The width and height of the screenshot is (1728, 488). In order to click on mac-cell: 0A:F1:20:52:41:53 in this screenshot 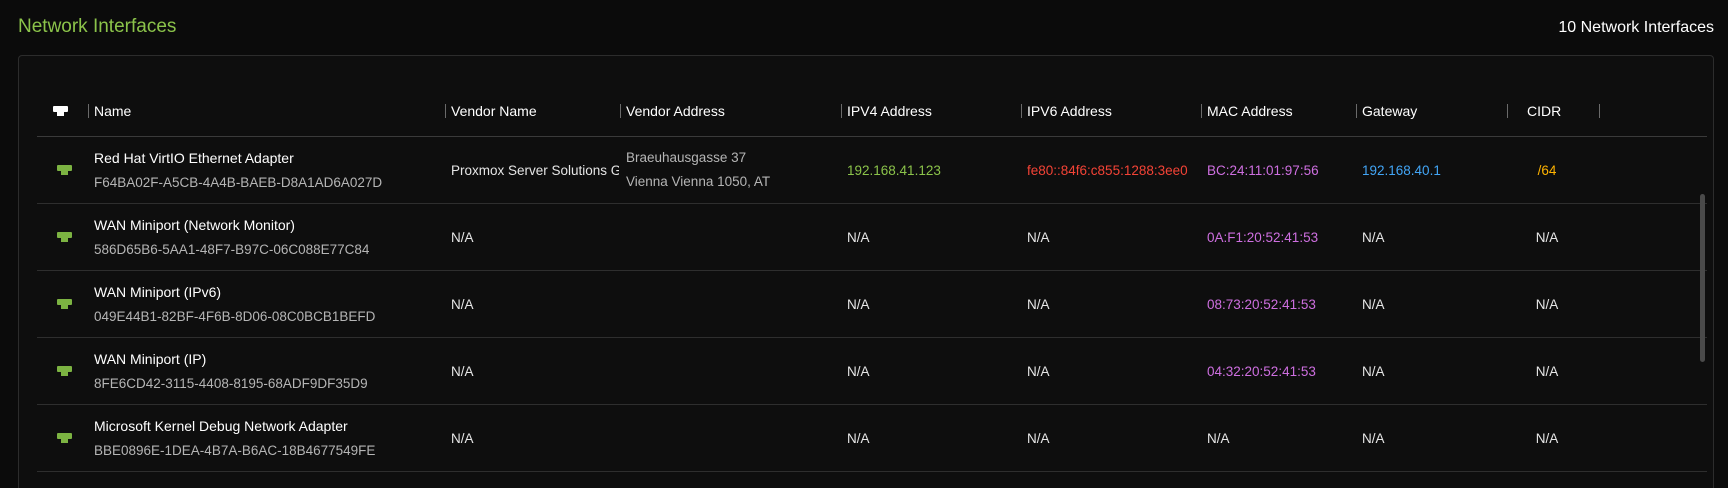, I will do `click(1263, 237)`.